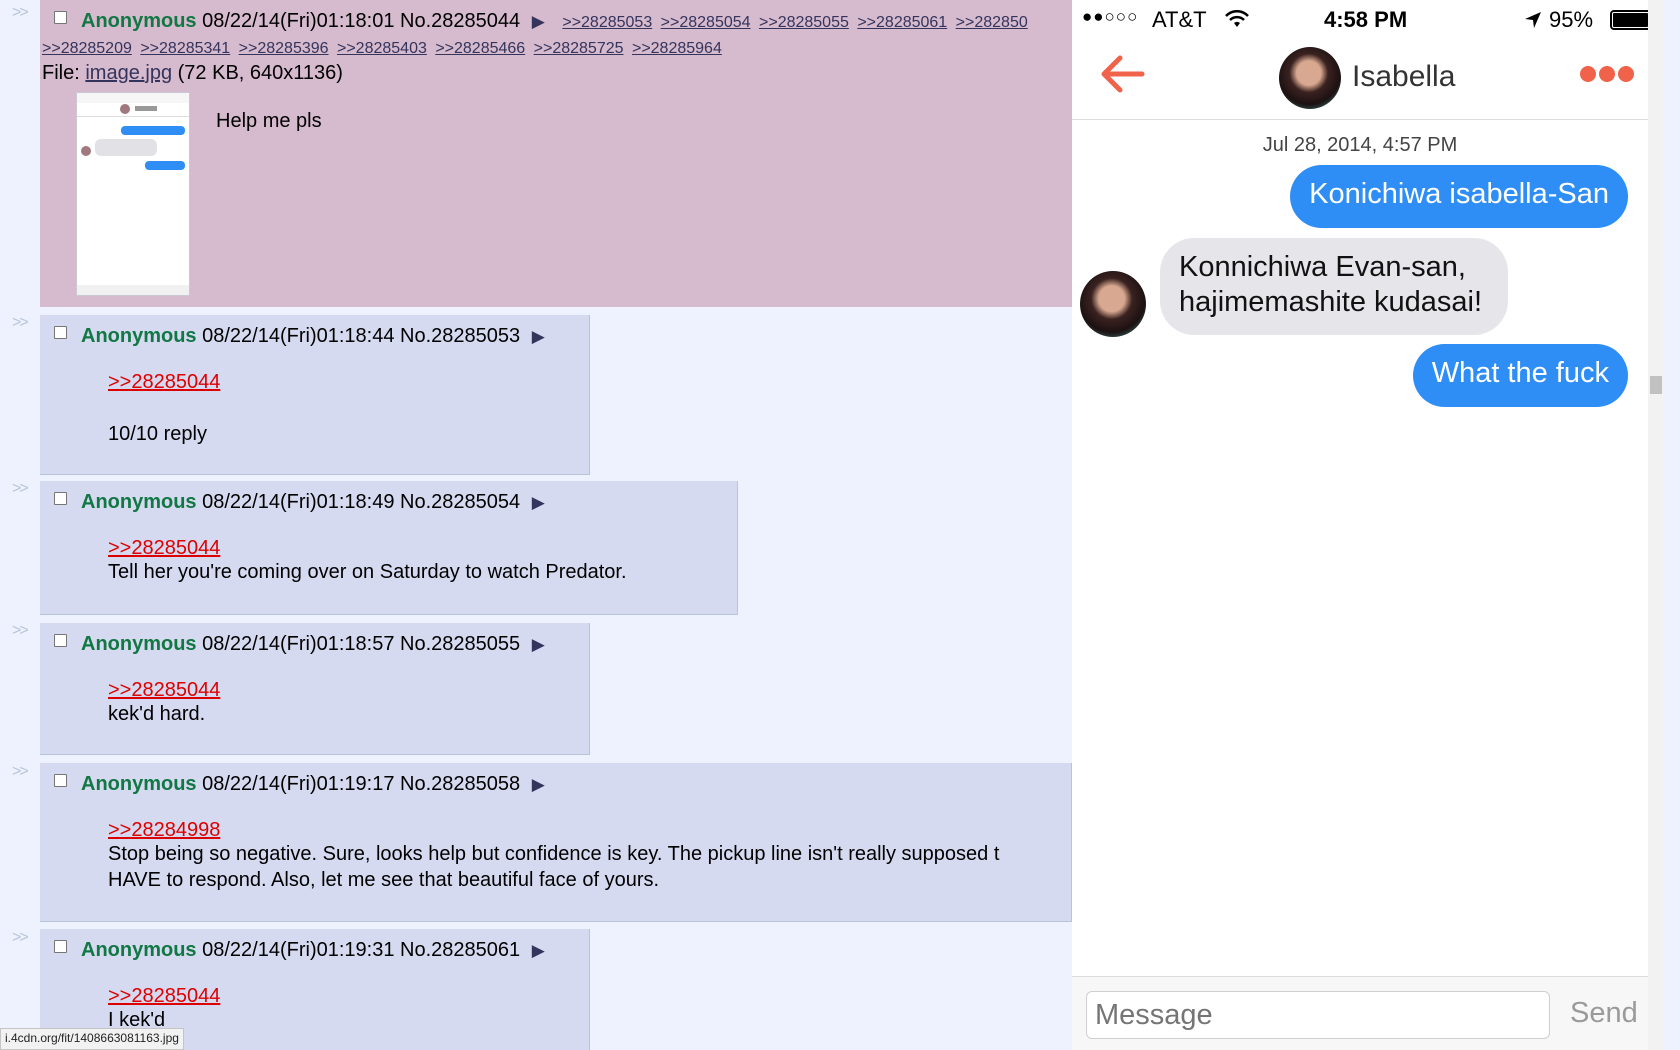  Describe the element at coordinates (1656, 525) in the screenshot. I see `scrollbar` at that location.